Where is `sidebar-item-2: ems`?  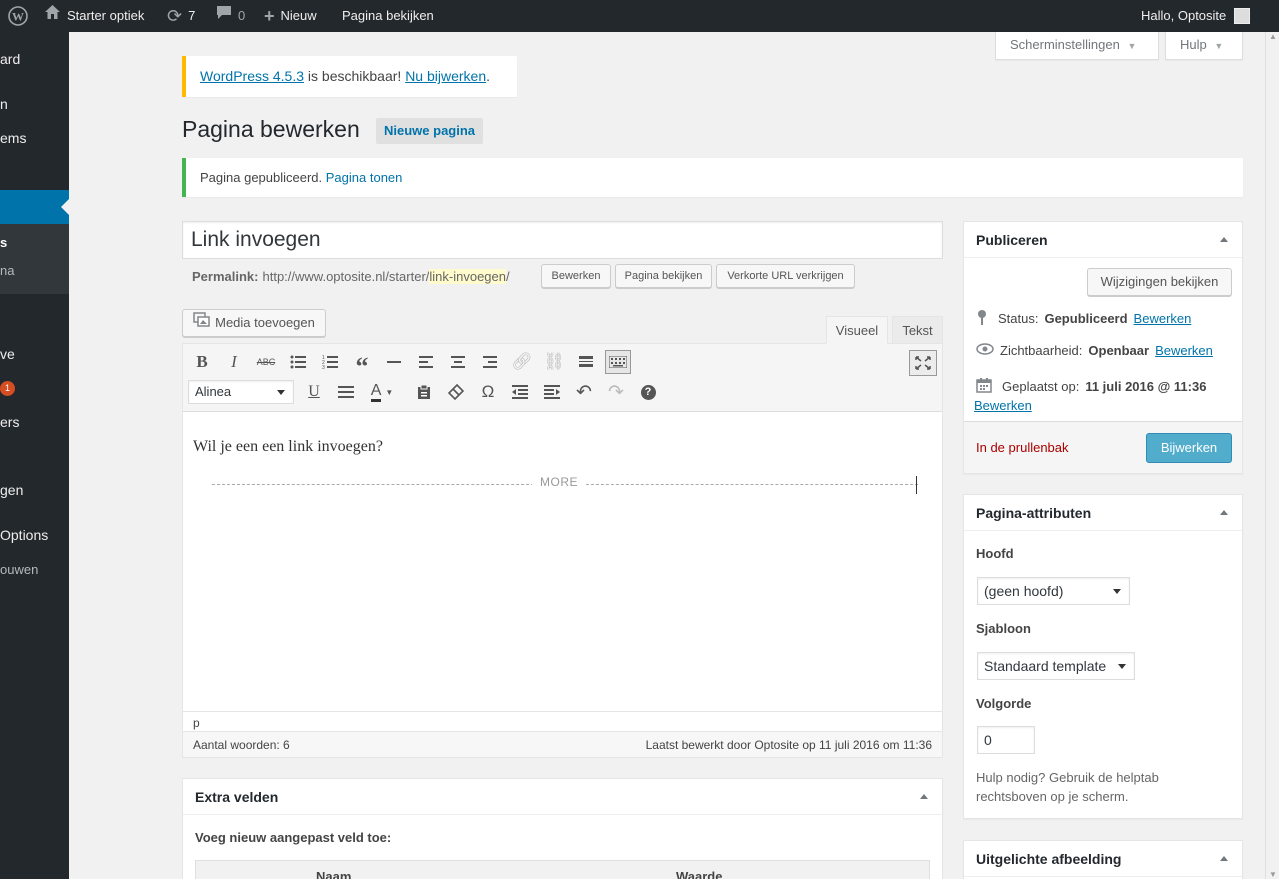 sidebar-item-2: ems is located at coordinates (13, 138).